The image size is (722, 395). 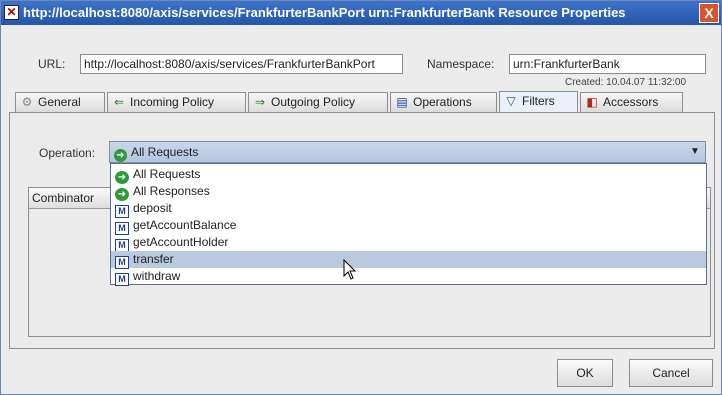 I want to click on operation-selected-value: All Requests, so click(x=165, y=152).